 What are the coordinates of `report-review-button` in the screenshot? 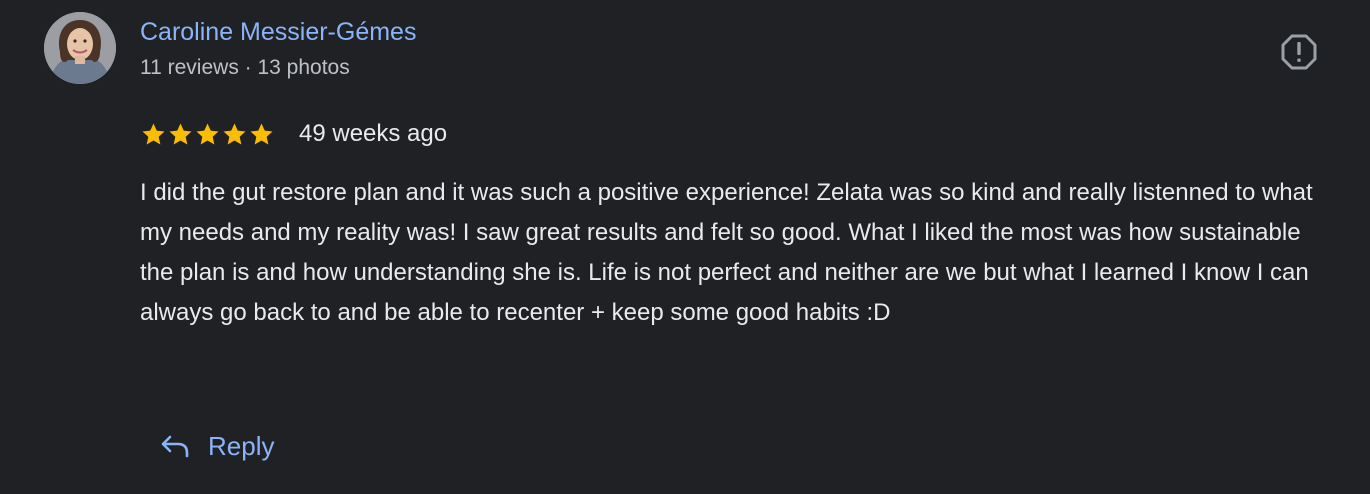 It's located at (1299, 52).